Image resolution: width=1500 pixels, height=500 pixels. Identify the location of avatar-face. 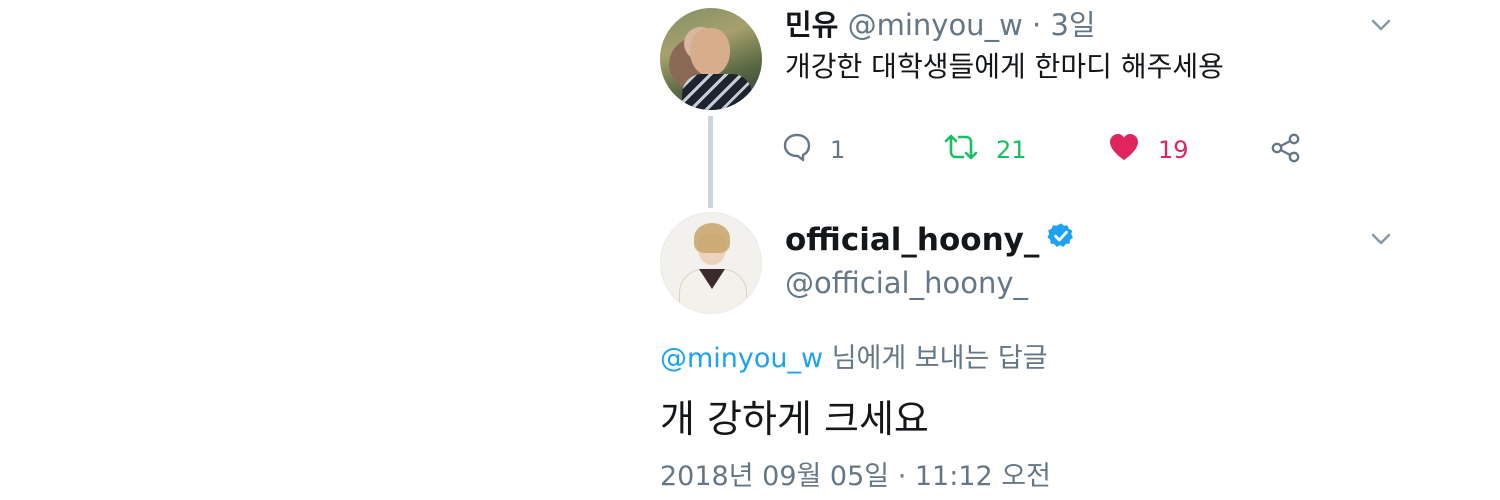
(710, 52).